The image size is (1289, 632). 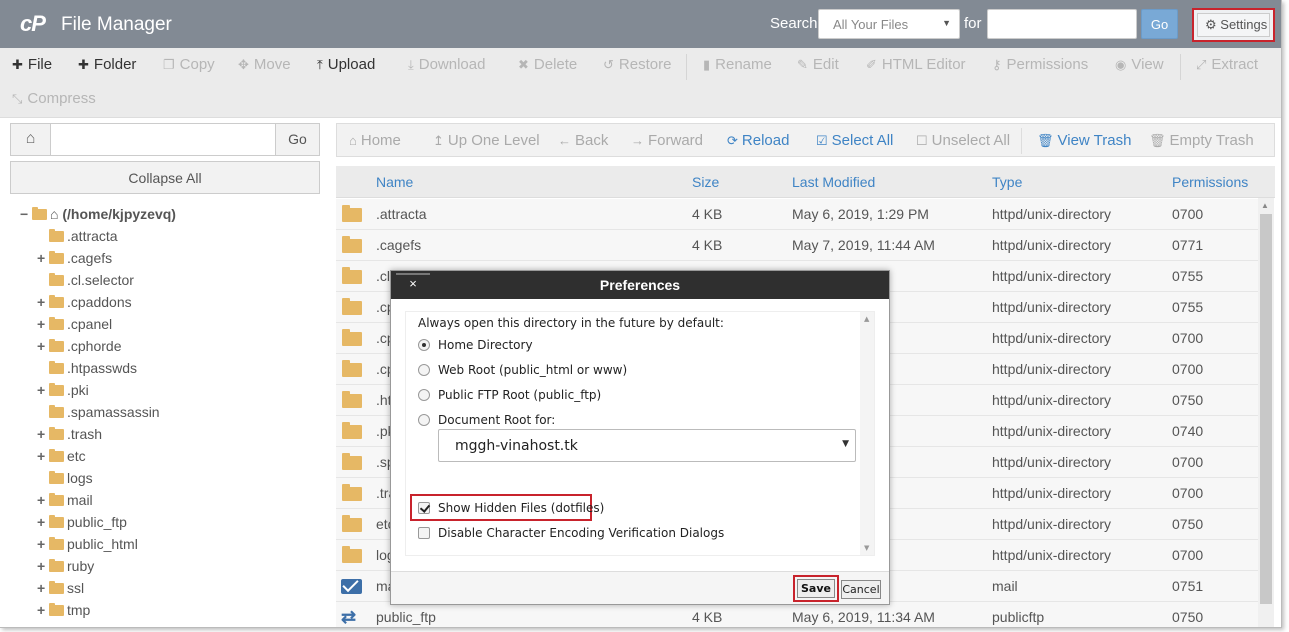 What do you see at coordinates (871, 24) in the screenshot?
I see `search-scope-value: All Your Files` at bounding box center [871, 24].